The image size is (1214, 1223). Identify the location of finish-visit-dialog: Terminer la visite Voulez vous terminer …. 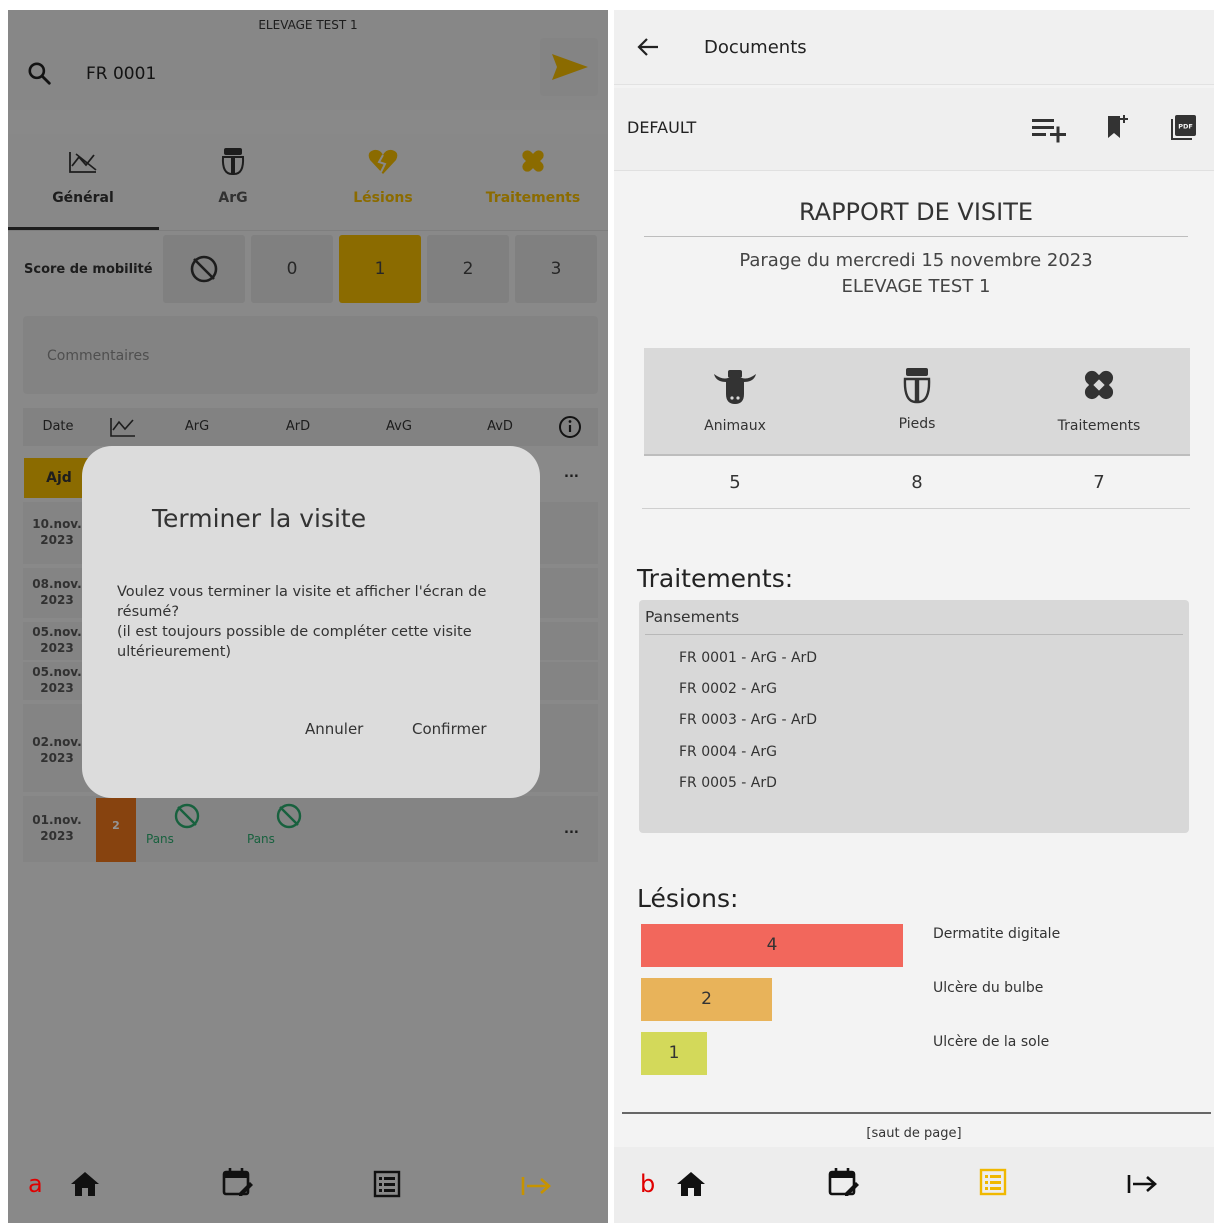
(311, 622).